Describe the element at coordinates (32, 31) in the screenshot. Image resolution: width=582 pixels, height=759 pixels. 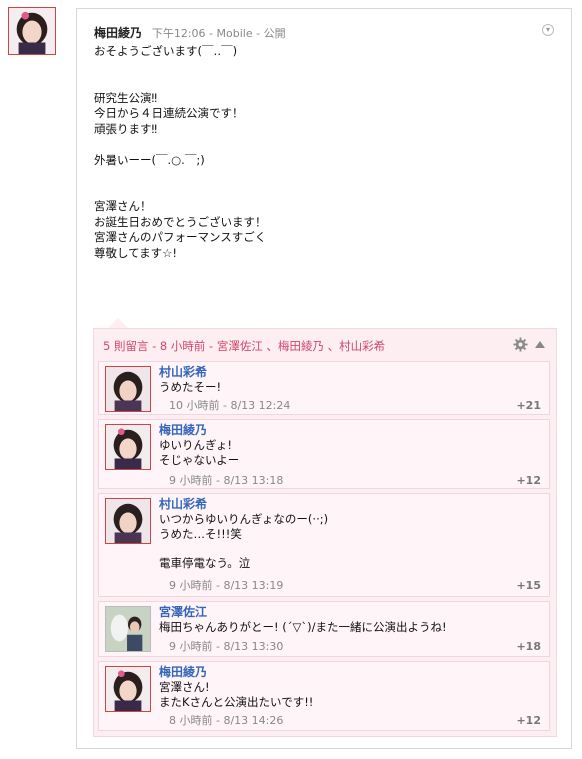
I see `post-author-avatar` at that location.